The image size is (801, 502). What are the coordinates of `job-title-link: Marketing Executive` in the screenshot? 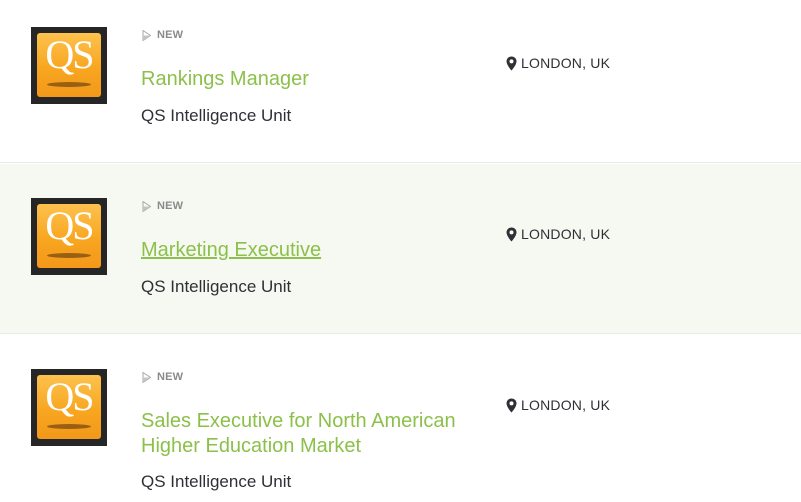 It's located at (321, 250).